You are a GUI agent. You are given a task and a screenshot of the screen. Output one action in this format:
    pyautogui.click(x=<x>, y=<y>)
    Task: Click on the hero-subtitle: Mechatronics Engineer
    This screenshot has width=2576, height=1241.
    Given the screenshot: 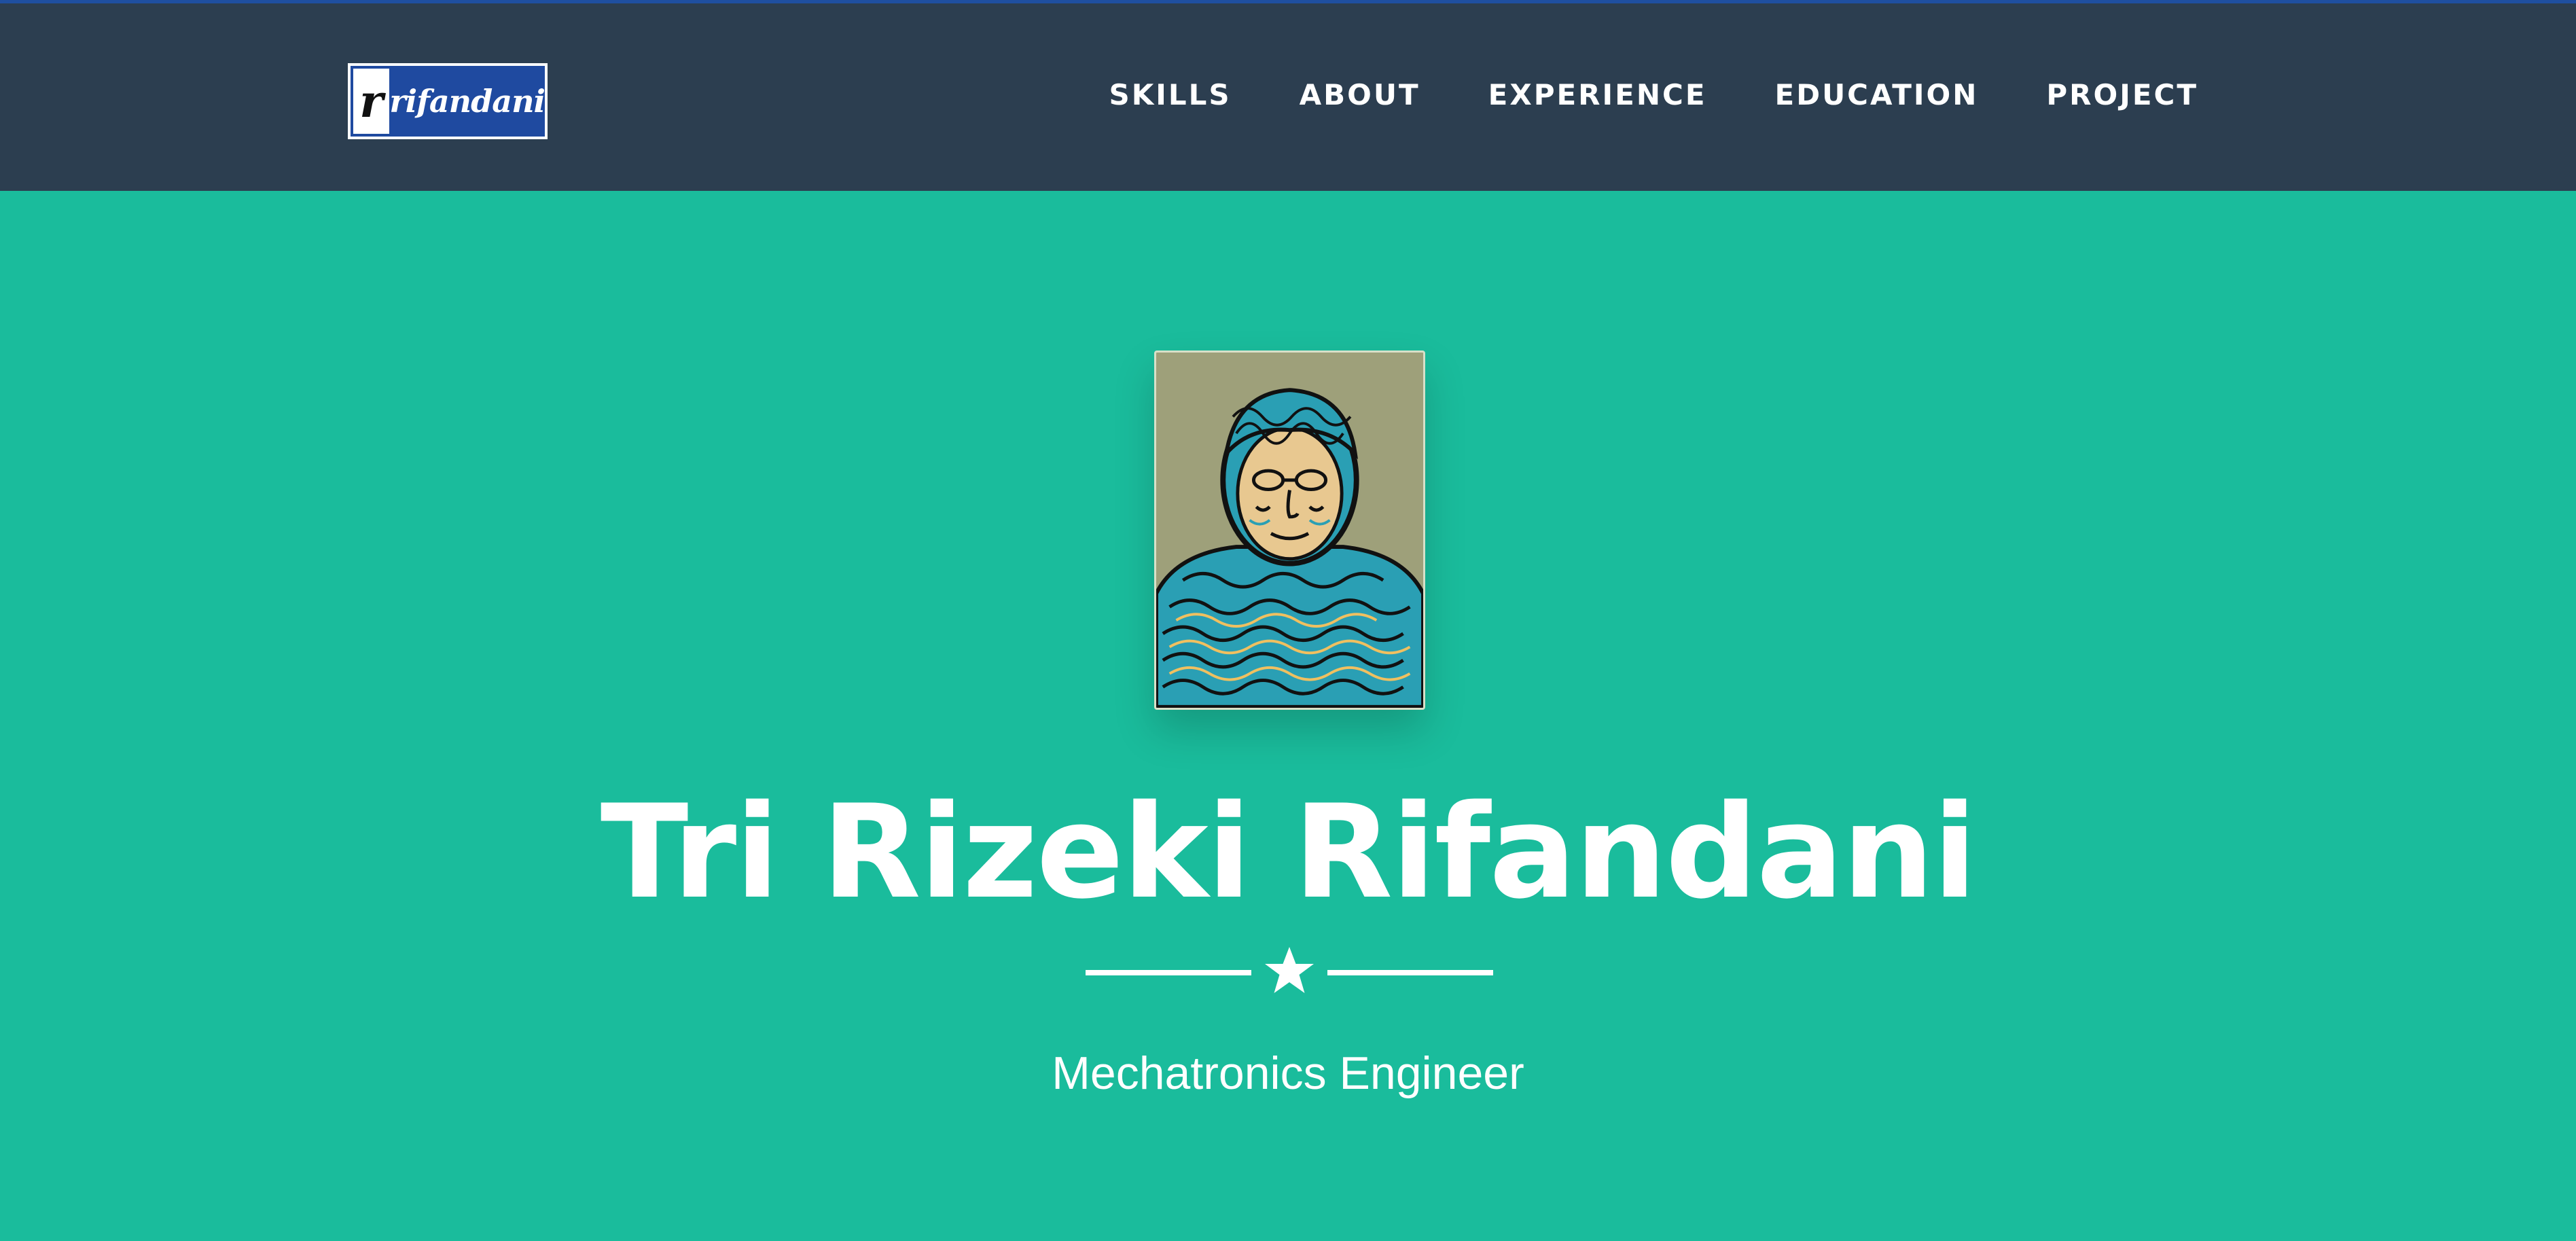 What is the action you would take?
    pyautogui.click(x=1288, y=1073)
    